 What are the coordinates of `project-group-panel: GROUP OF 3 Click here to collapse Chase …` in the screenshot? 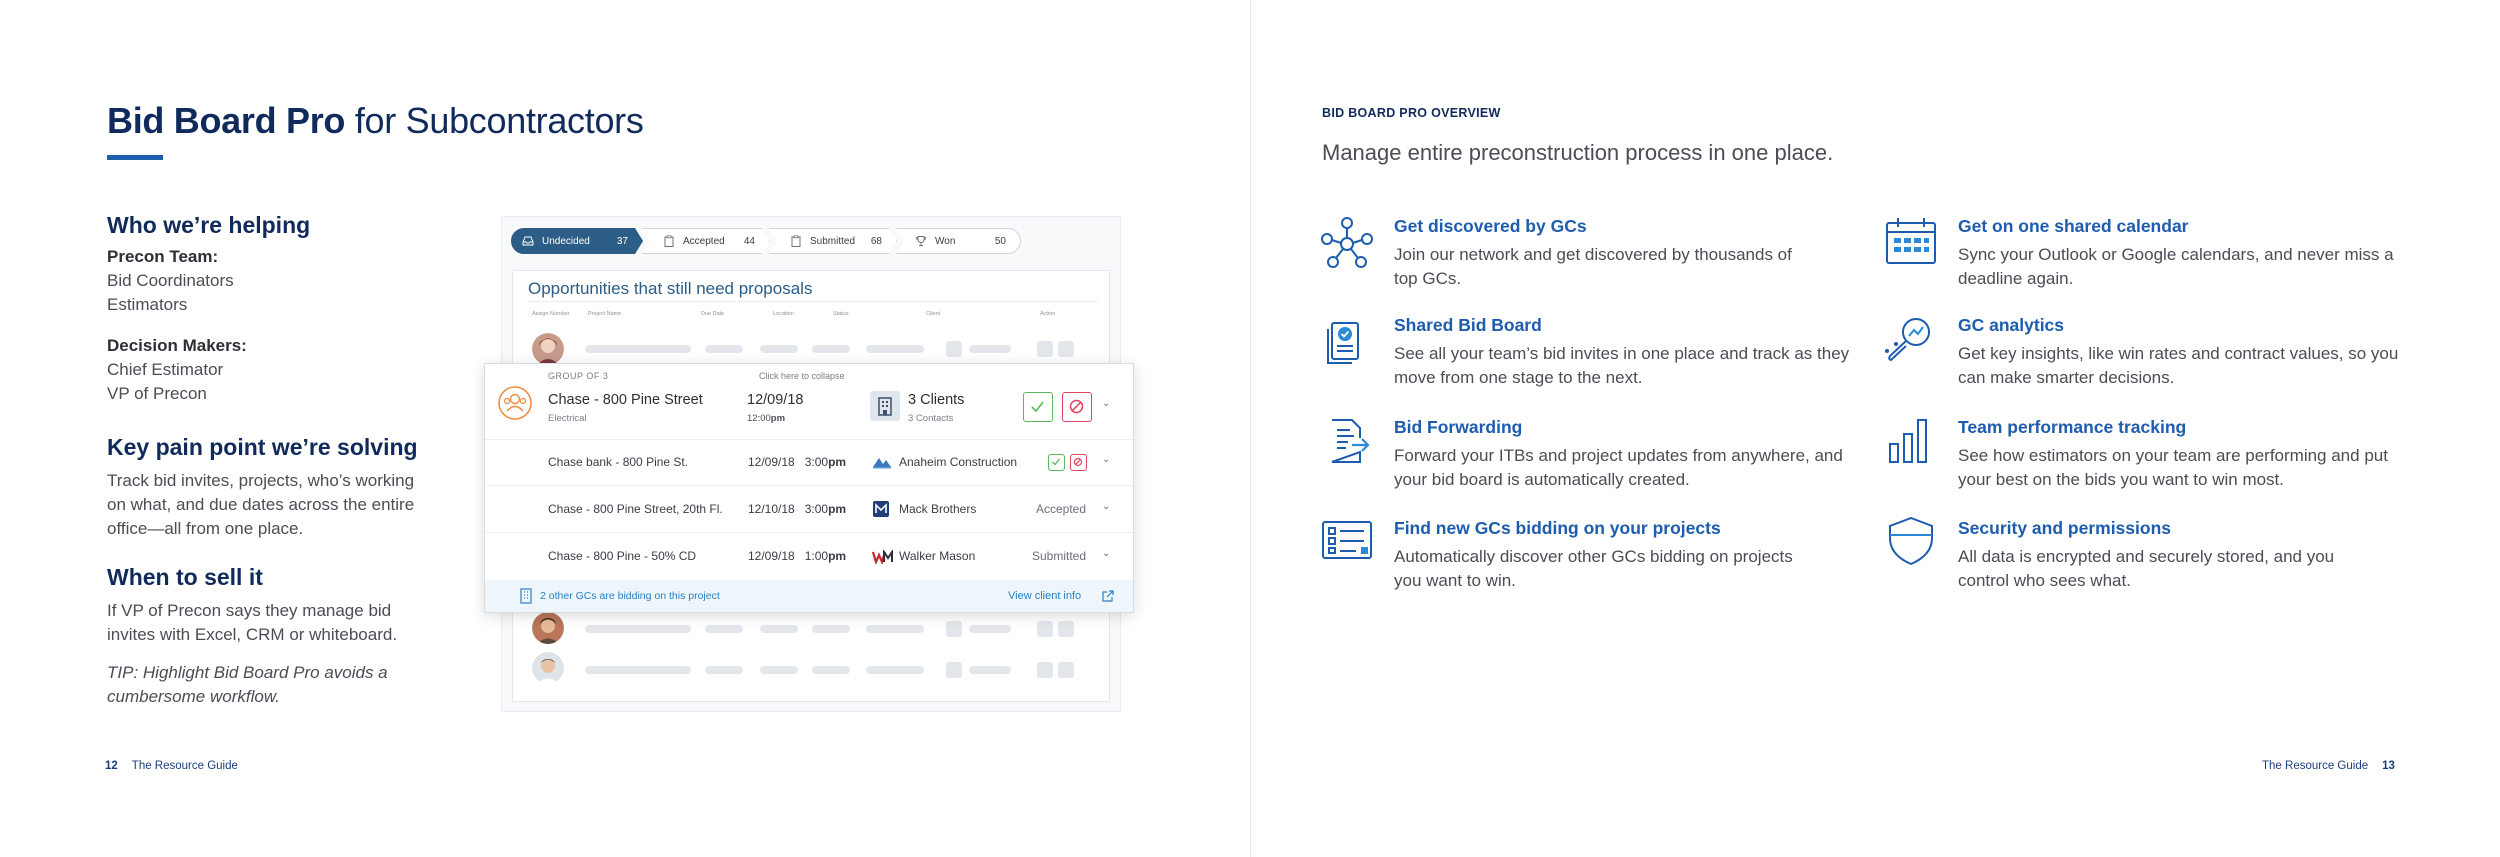 It's located at (809, 488).